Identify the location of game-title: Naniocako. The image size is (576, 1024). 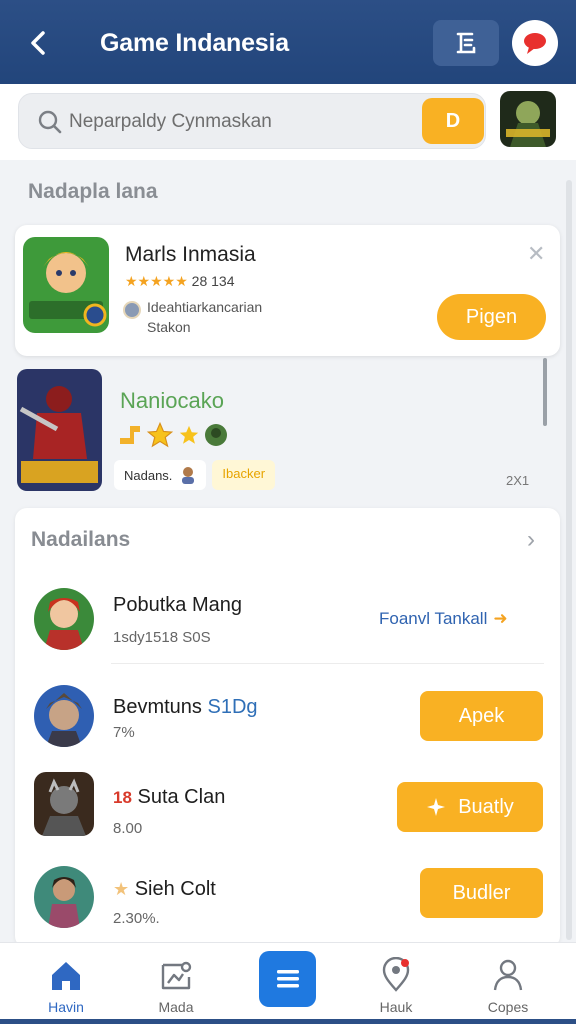
(172, 400).